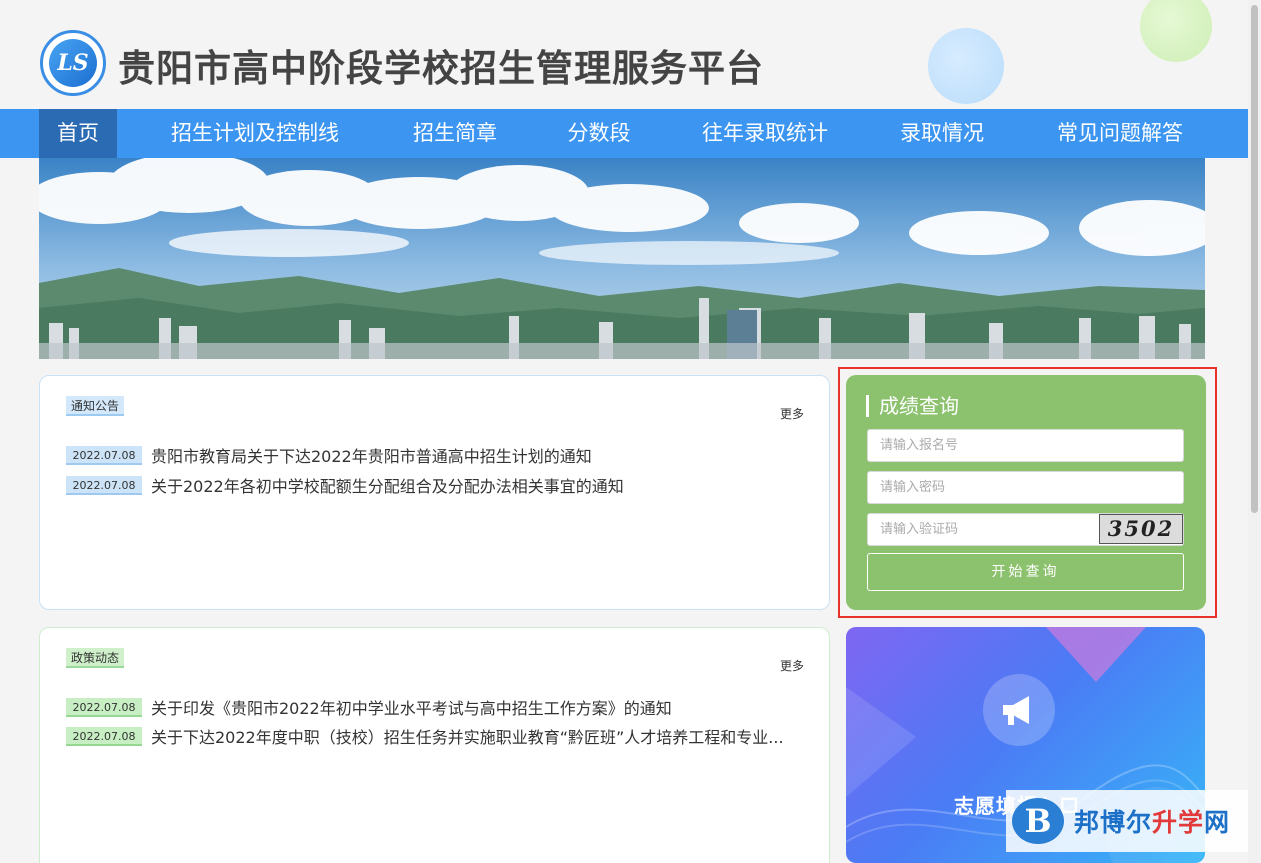 Image resolution: width=1261 pixels, height=863 pixels. Describe the element at coordinates (1141, 529) in the screenshot. I see `captcha-image: 3502` at that location.